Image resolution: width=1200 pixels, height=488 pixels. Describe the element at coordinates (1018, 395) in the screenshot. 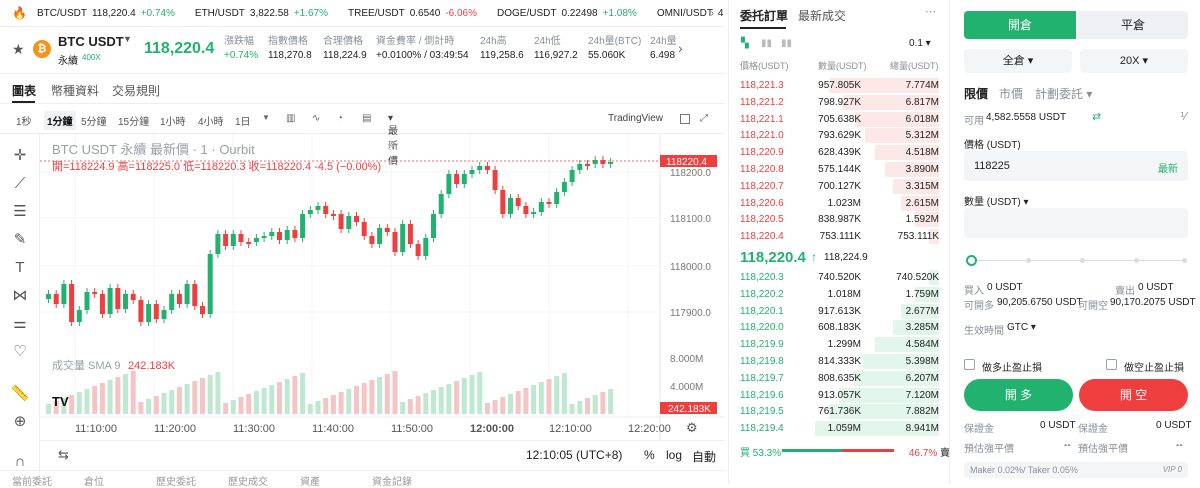

I see `open-long-button: 開 多` at that location.